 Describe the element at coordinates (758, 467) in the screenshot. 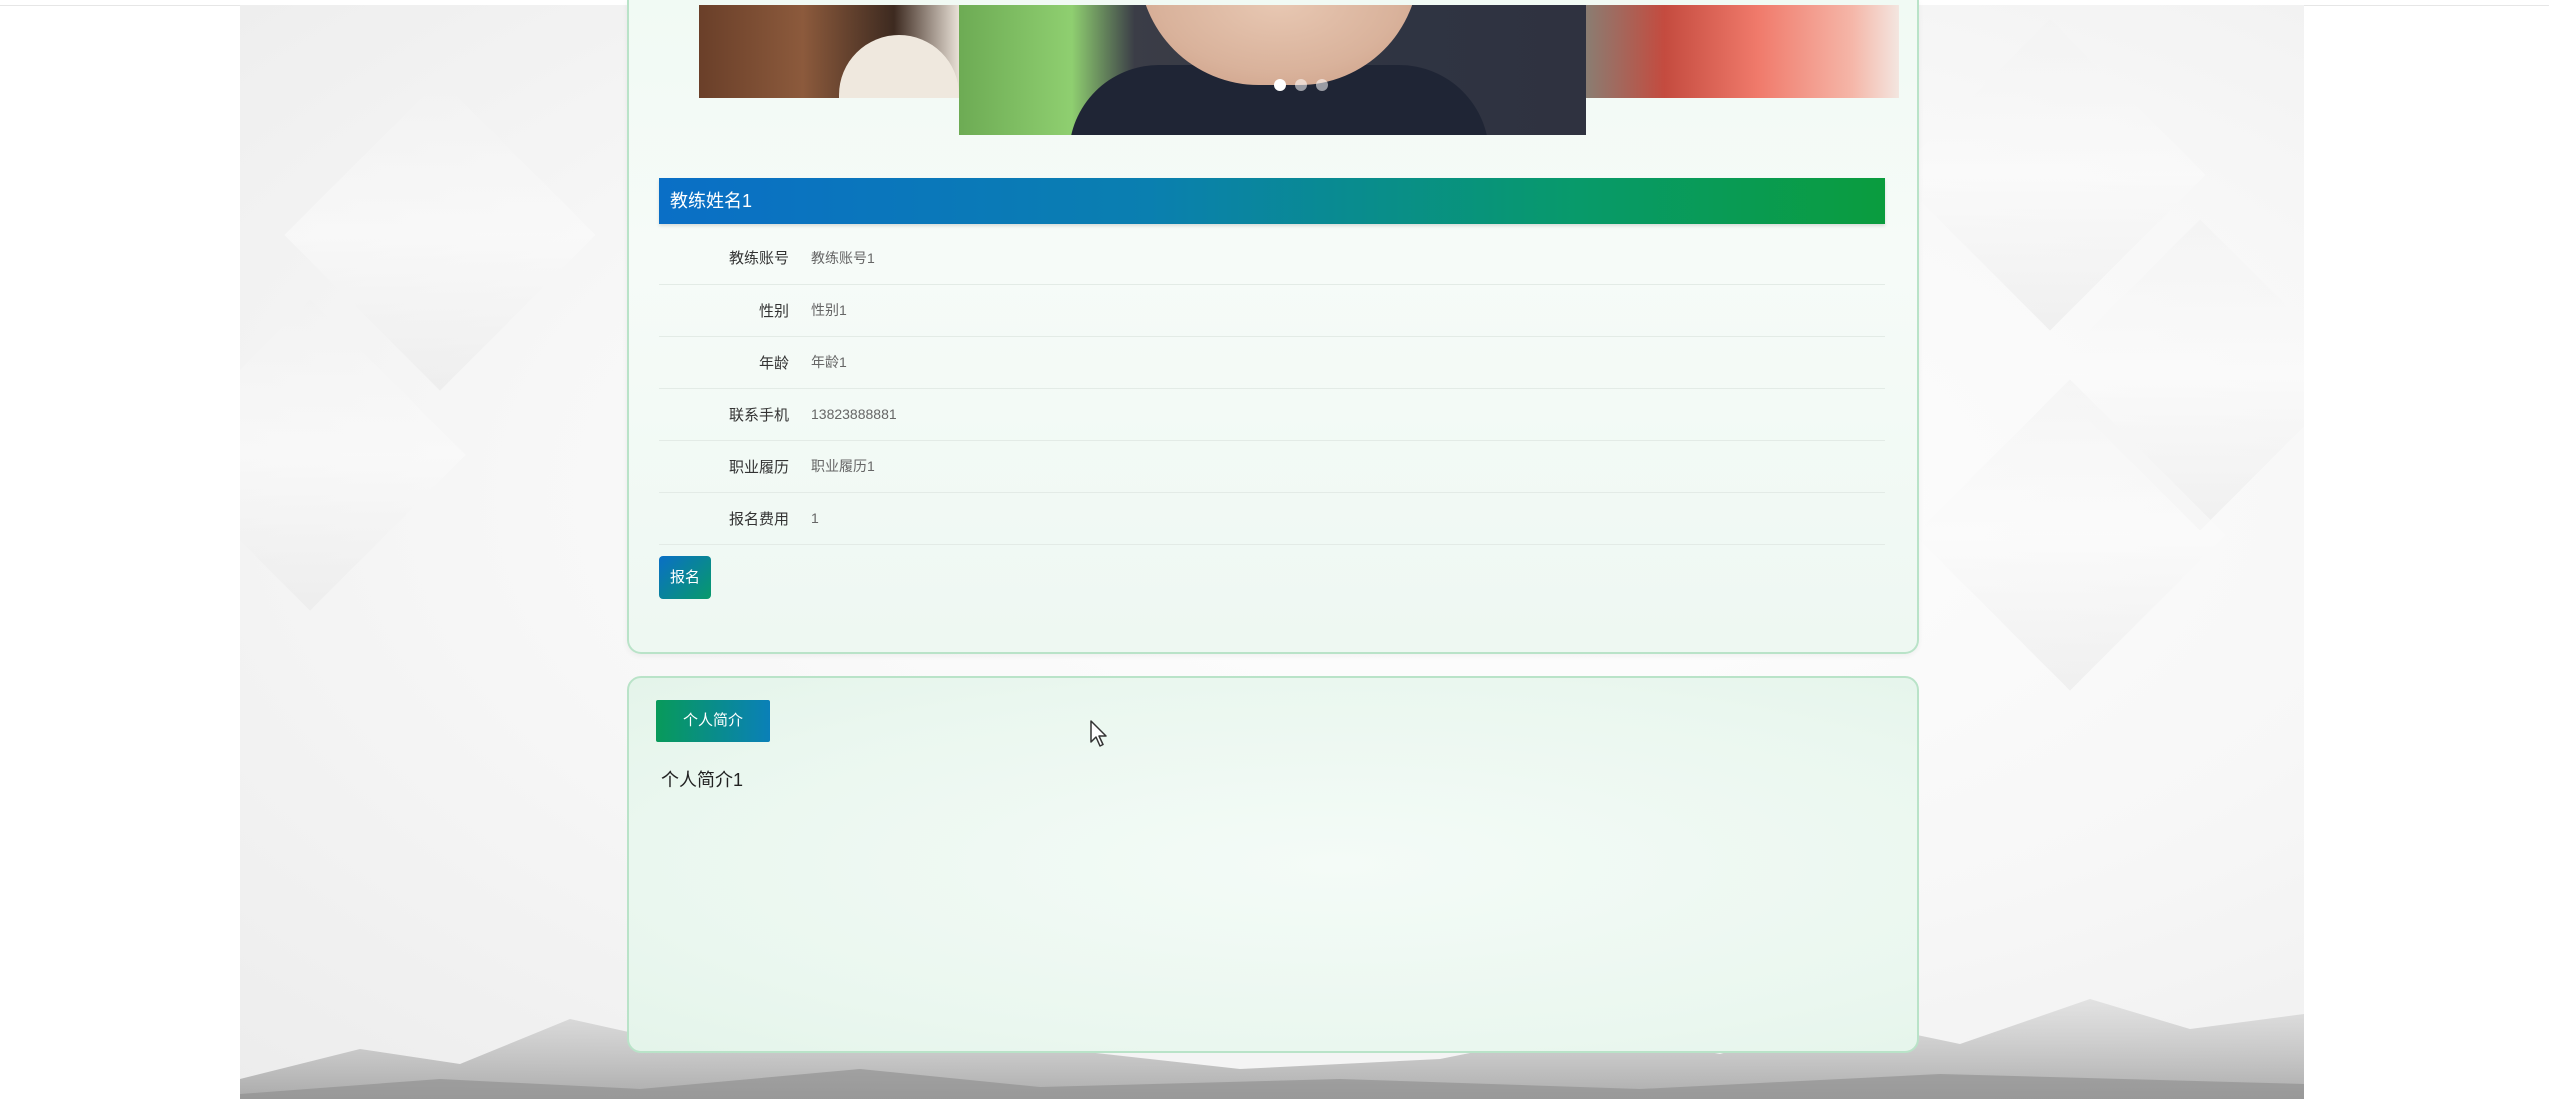

I see `field-label: 职业履历` at that location.